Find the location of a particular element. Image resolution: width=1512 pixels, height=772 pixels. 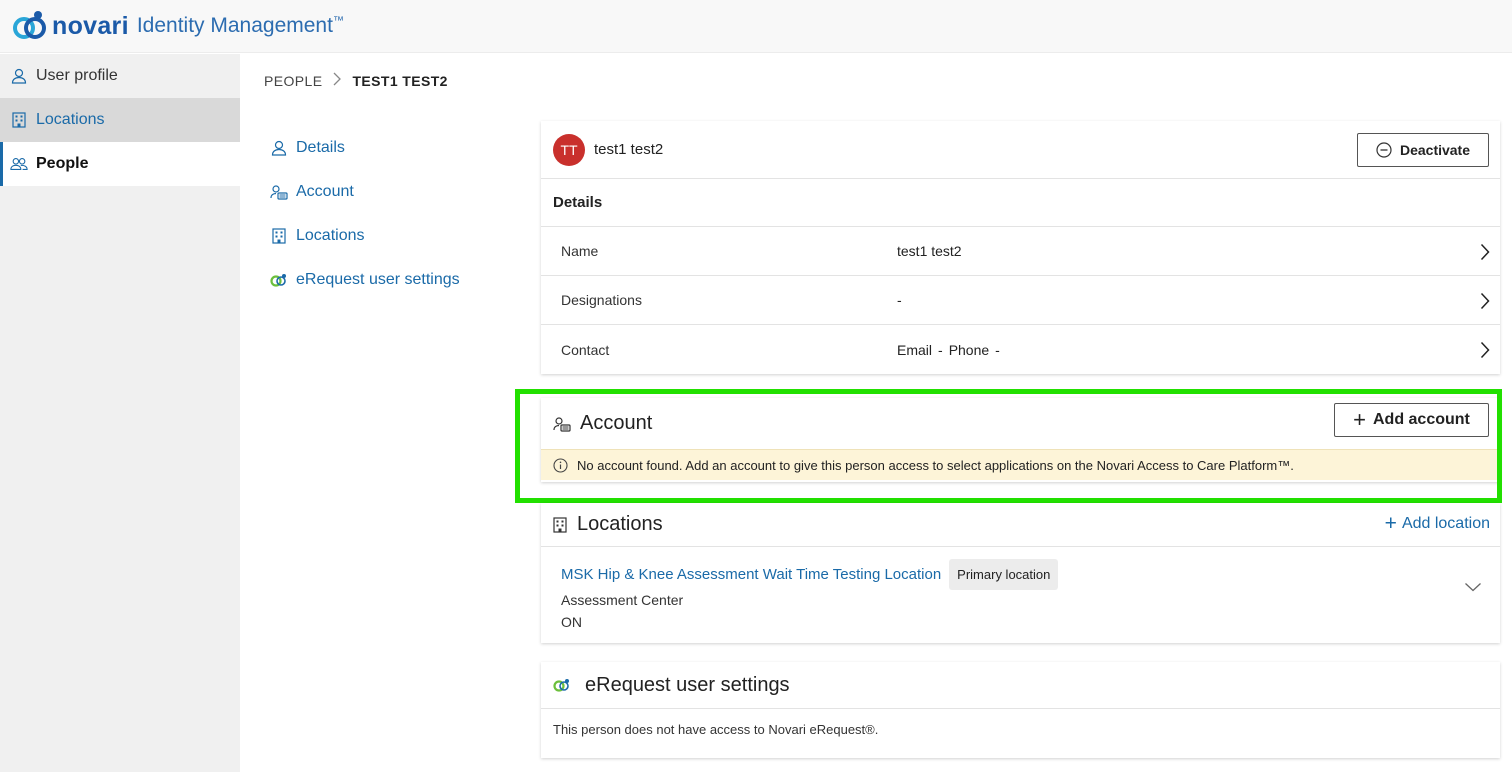

avatar: TT is located at coordinates (569, 149).